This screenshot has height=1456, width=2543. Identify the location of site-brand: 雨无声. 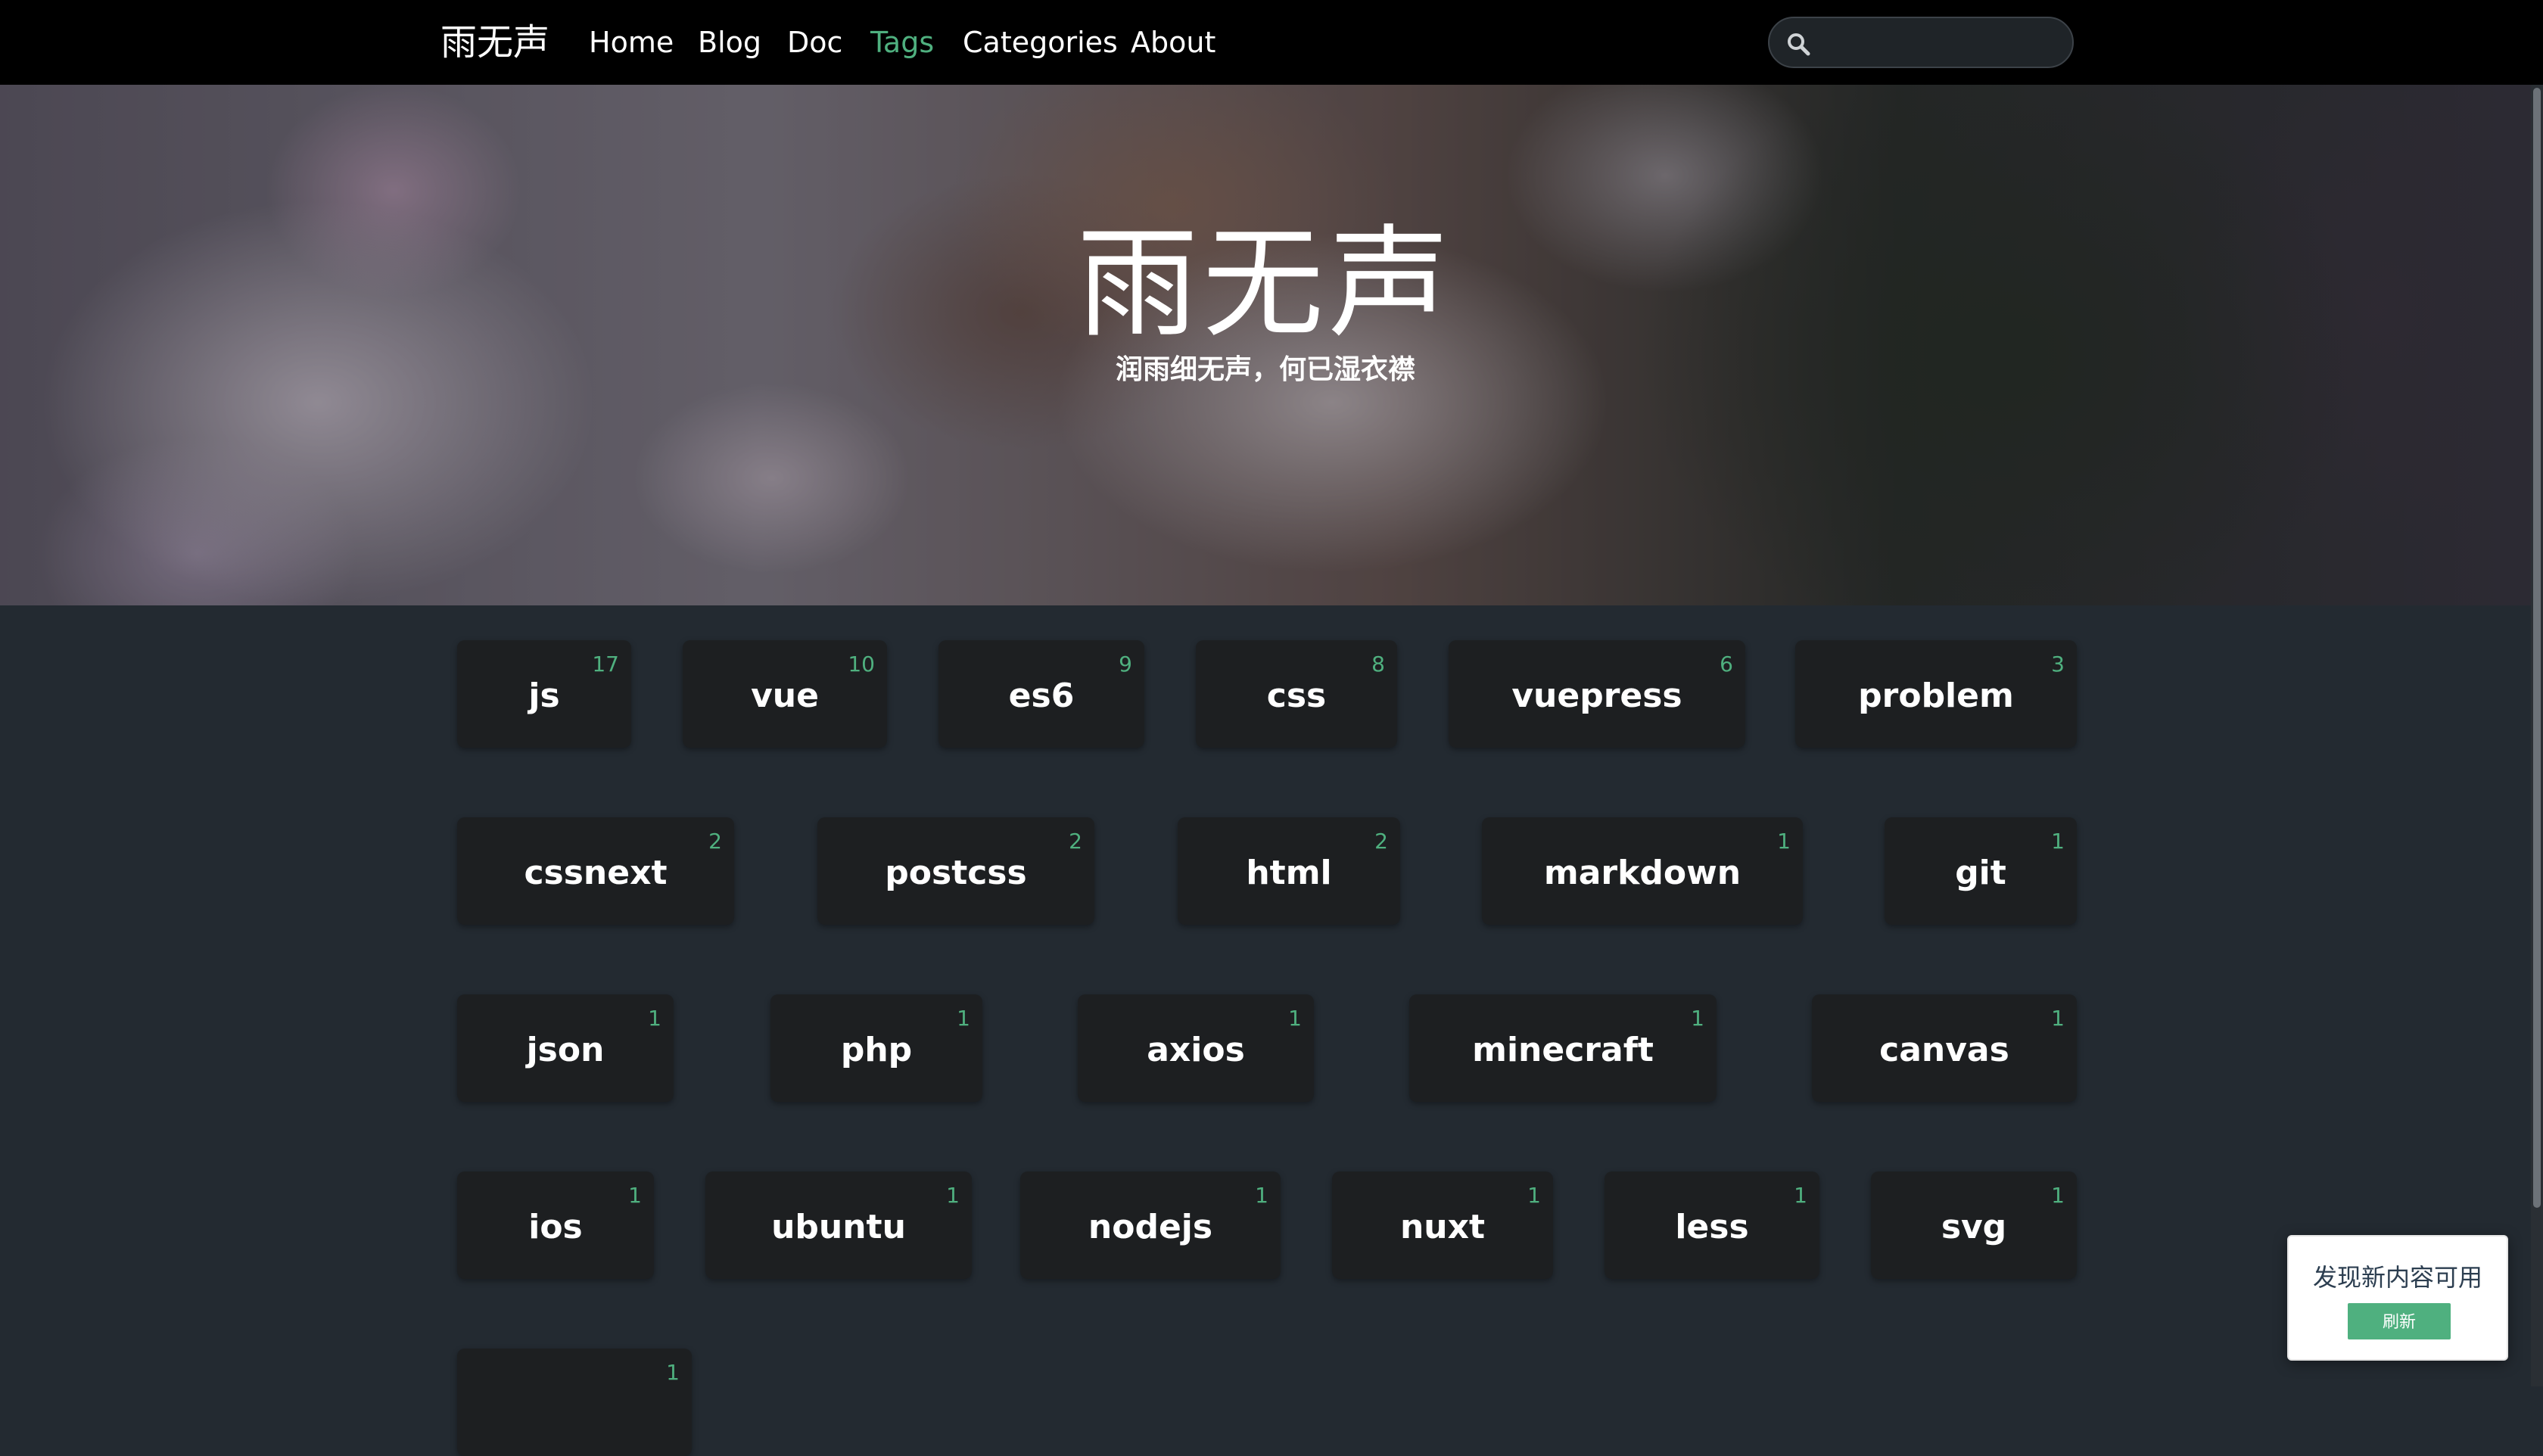
(494, 42).